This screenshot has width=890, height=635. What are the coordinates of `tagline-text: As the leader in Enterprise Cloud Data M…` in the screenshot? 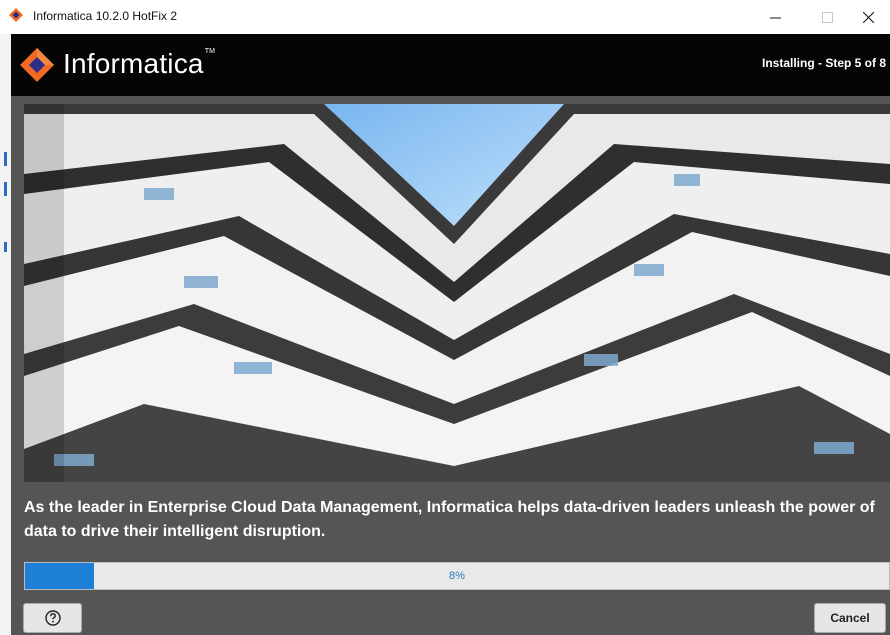 It's located at (449, 519).